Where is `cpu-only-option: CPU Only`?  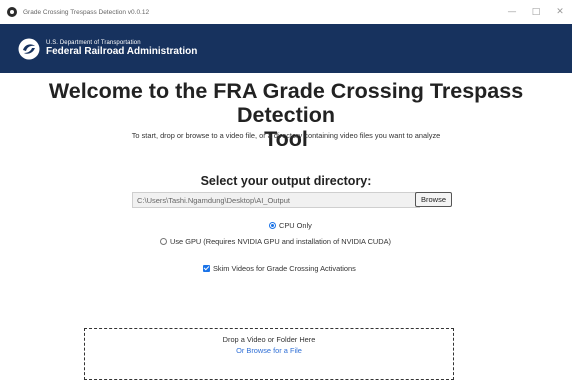 cpu-only-option: CPU Only is located at coordinates (290, 225).